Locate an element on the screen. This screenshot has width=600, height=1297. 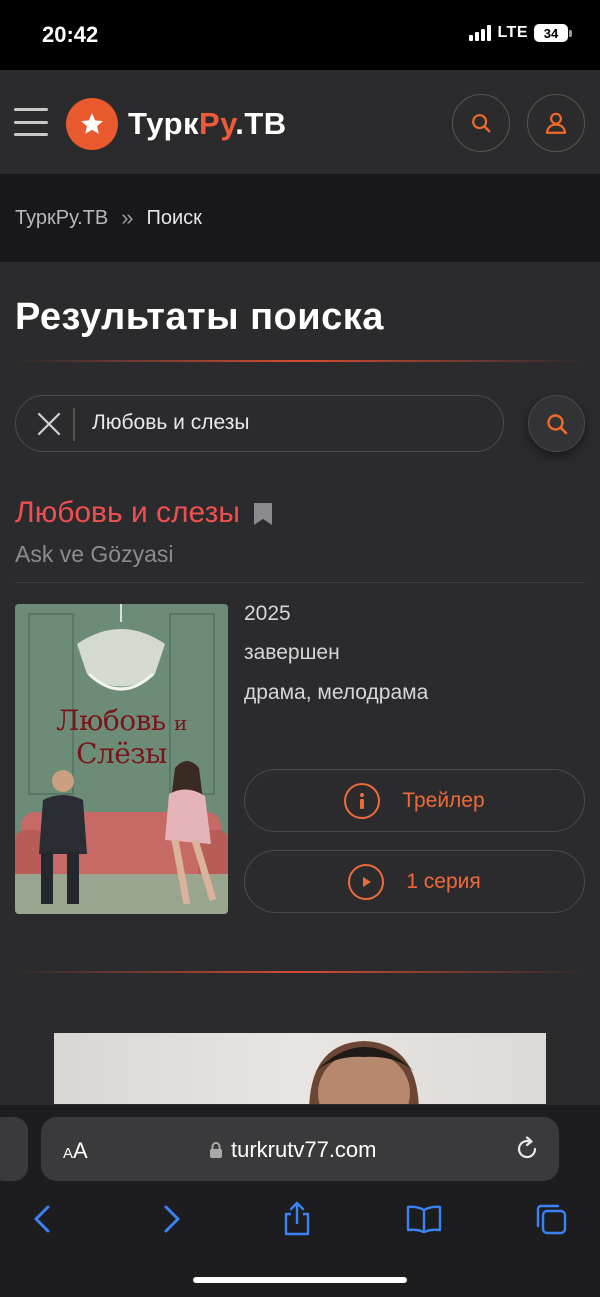
next-result-poster is located at coordinates (300, 1068).